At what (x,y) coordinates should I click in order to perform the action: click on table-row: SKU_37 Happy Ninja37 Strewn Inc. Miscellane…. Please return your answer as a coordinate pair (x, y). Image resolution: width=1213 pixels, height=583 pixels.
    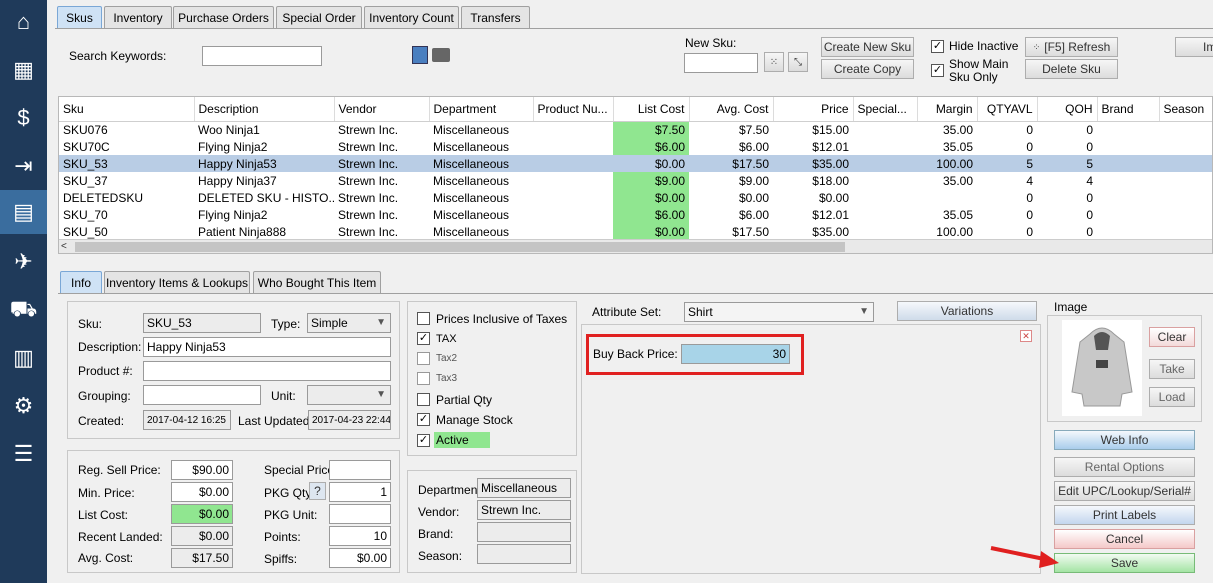
    Looking at the image, I should click on (635, 180).